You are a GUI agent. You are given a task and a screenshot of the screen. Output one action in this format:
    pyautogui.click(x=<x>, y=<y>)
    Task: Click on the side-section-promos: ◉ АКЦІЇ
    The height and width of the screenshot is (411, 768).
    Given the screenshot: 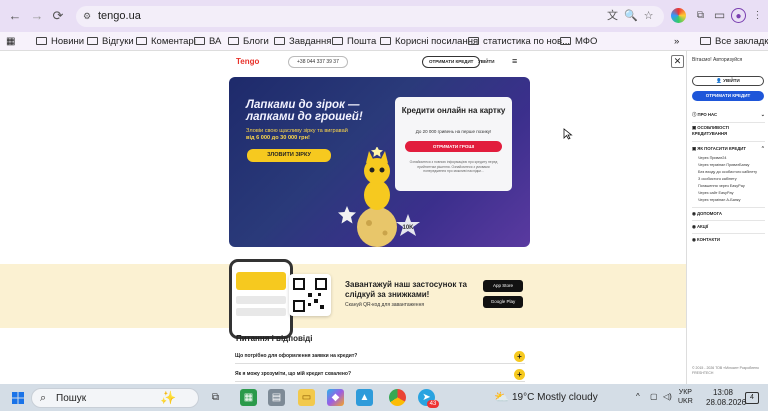 What is the action you would take?
    pyautogui.click(x=728, y=227)
    